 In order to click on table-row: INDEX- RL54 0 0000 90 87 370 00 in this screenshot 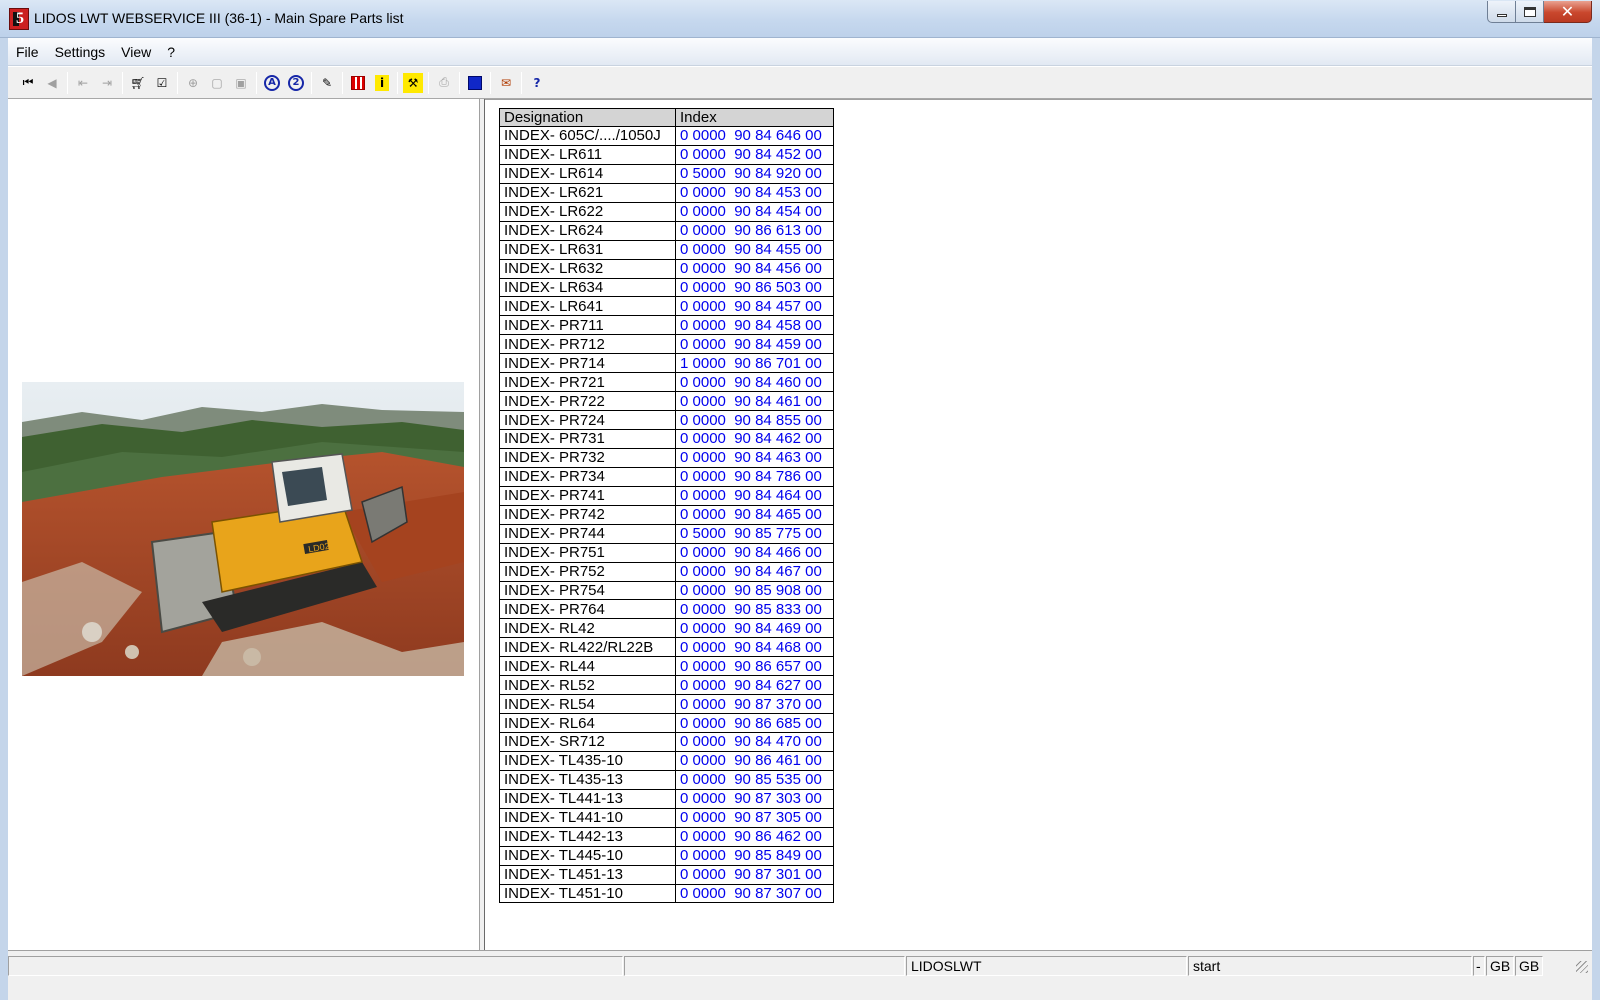, I will do `click(666, 704)`.